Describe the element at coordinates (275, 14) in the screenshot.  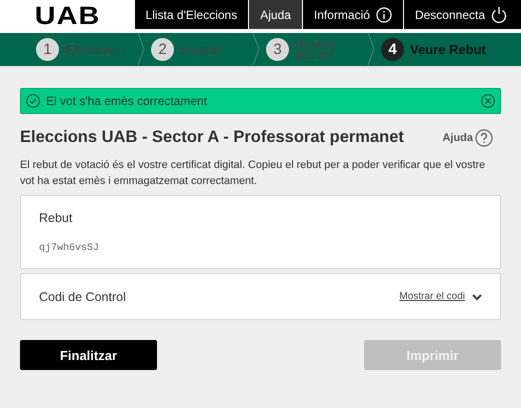
I see `nav-tab: Ajuda` at that location.